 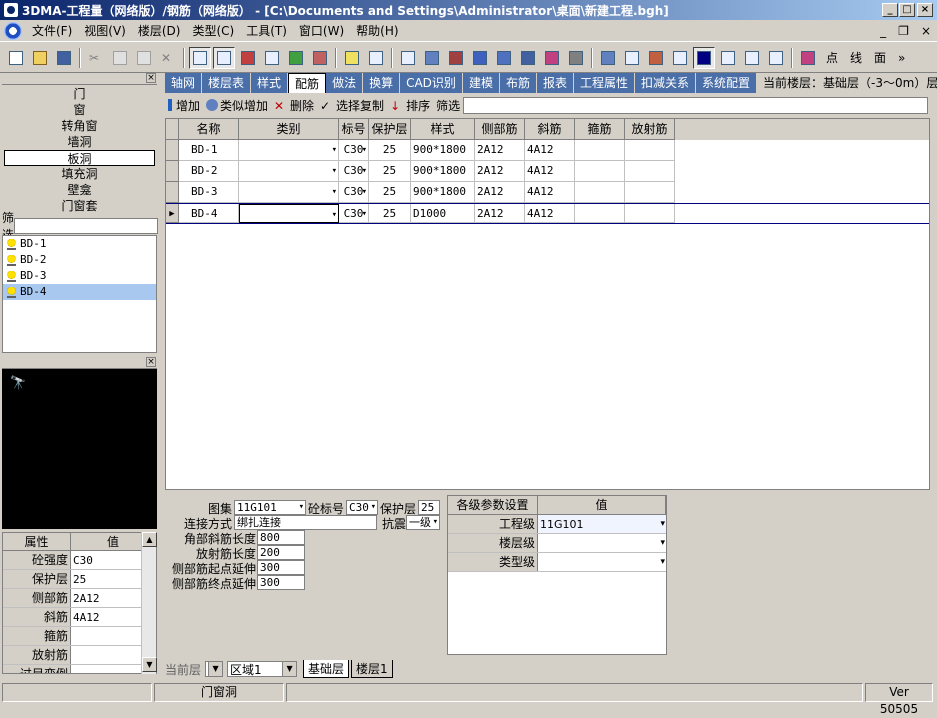 I want to click on layers-icon, so click(x=432, y=58).